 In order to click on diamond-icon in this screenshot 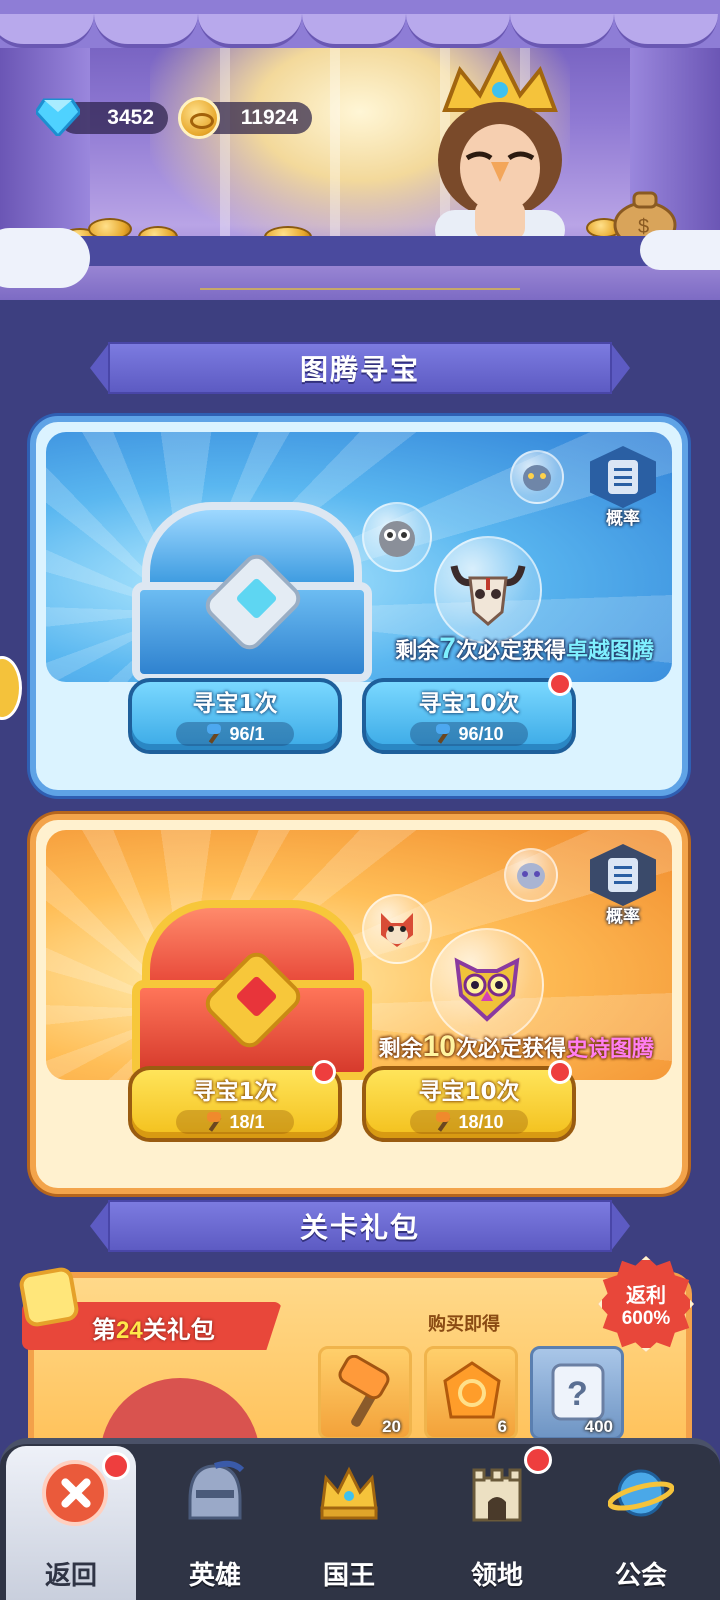, I will do `click(58, 117)`.